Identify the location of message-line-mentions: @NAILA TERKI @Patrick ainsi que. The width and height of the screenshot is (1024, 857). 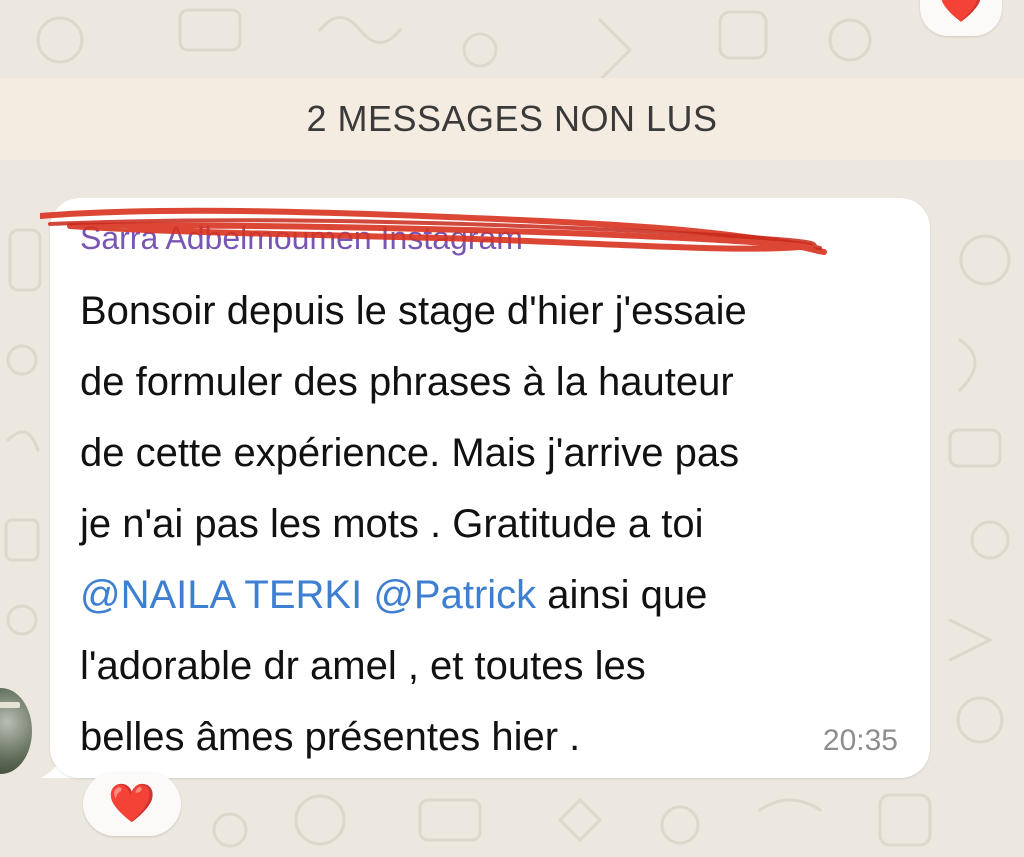
(495, 595).